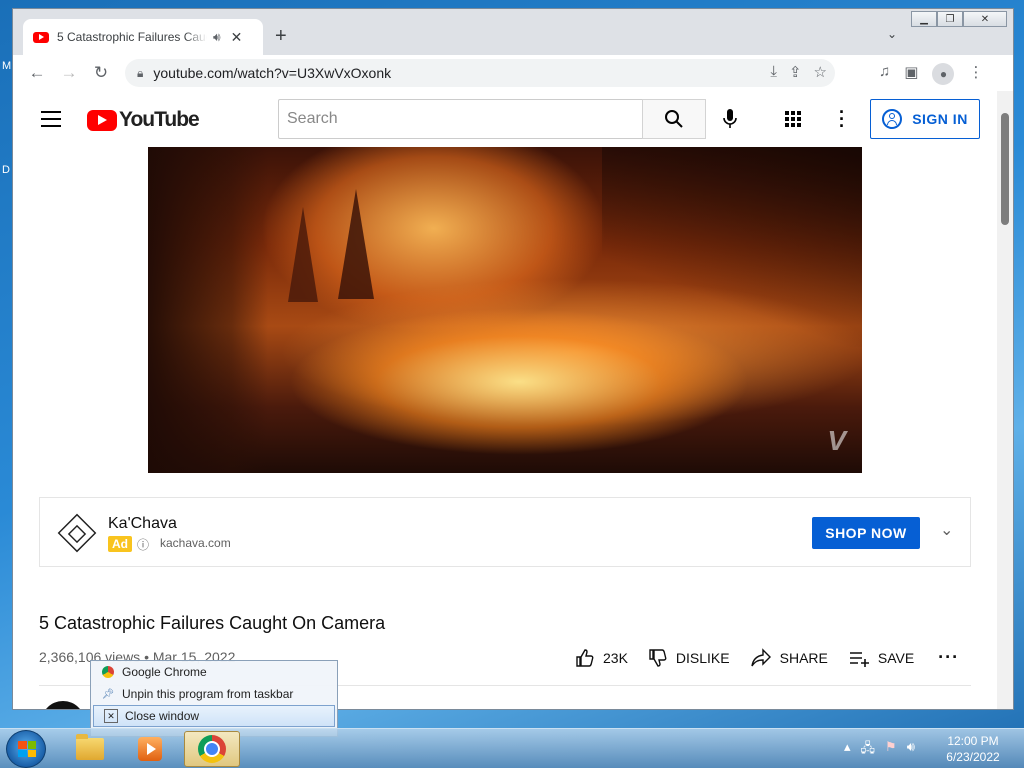  What do you see at coordinates (132, 37) in the screenshot?
I see `tab-title: 5 Catastrophic Failures Caught On Camera` at bounding box center [132, 37].